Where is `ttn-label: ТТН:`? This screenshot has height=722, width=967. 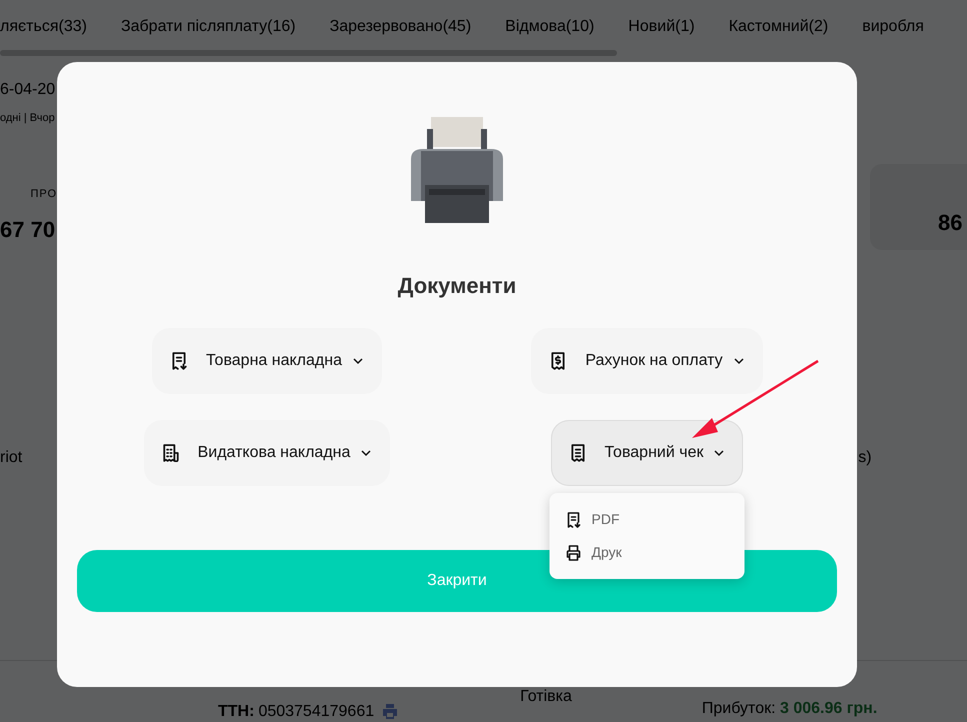 ttn-label: ТТН: is located at coordinates (236, 712).